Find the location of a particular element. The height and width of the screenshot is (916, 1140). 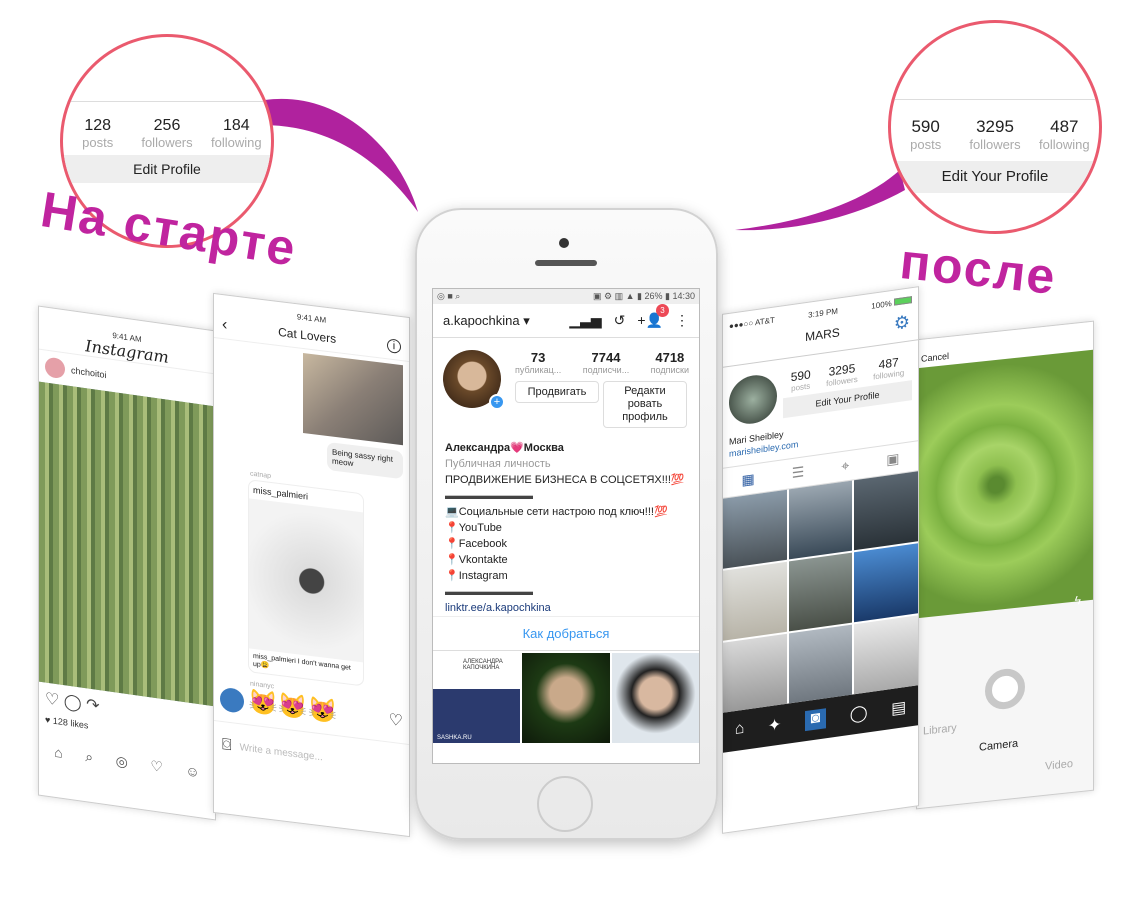

status-time: 14:30 is located at coordinates (683, 296).